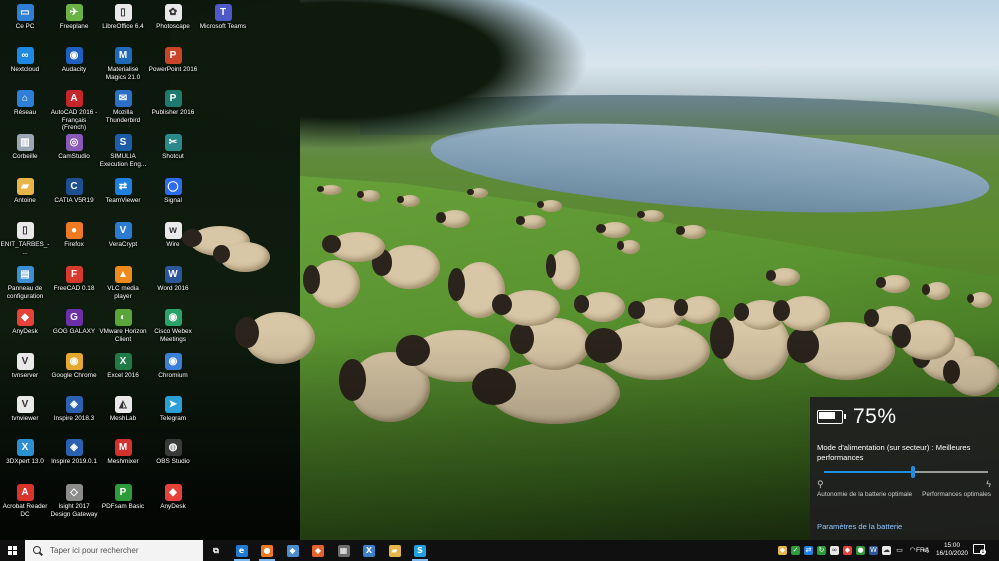  What do you see at coordinates (25, 366) in the screenshot?
I see `desktop-icon: Vtvnserver` at bounding box center [25, 366].